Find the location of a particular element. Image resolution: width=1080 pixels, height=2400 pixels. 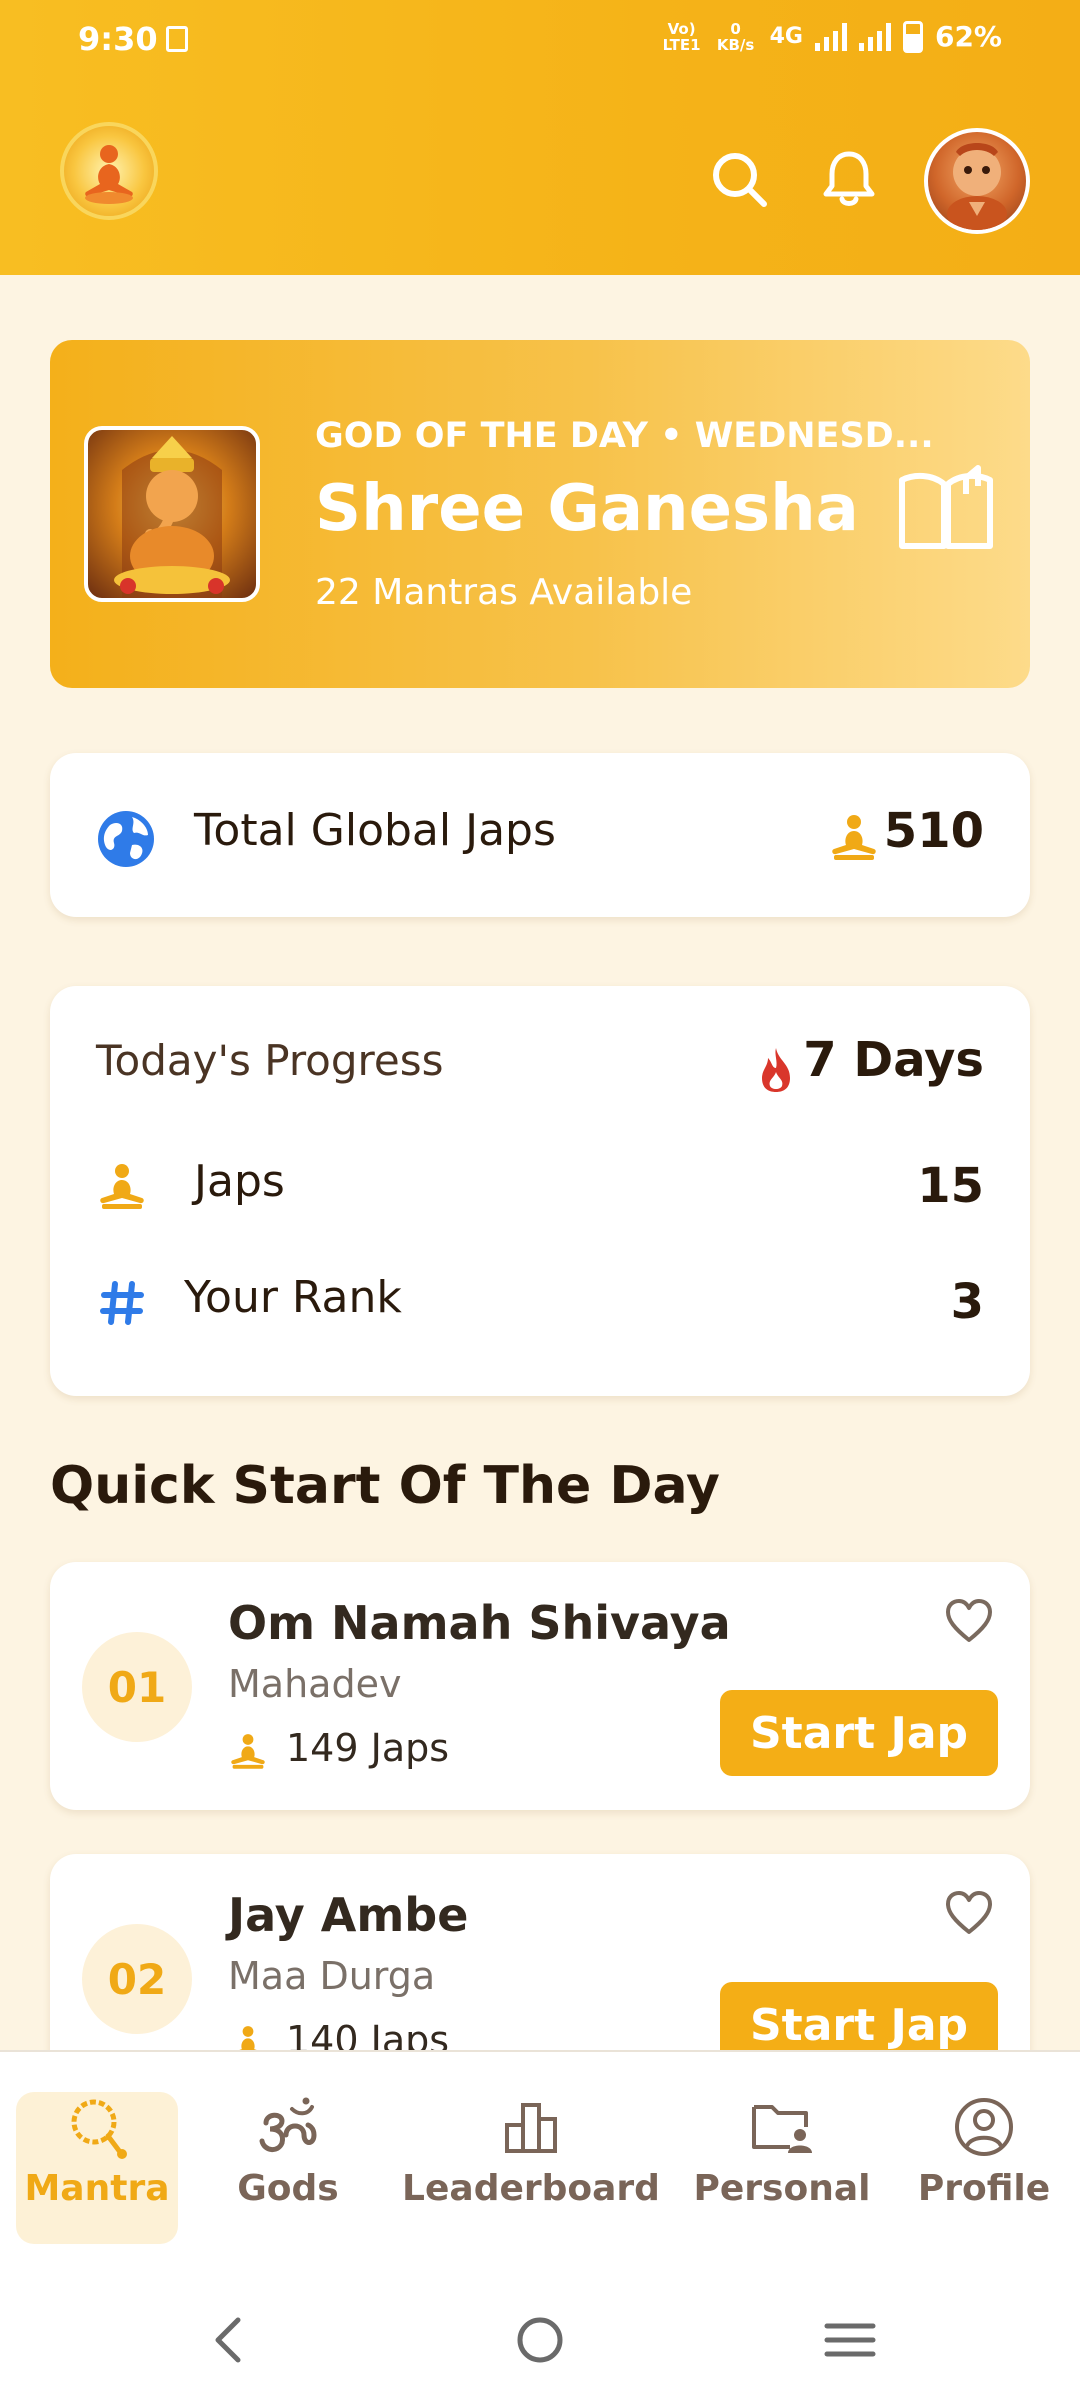

nav-item-leaderboard: Leaderboard is located at coordinates (531, 2168).